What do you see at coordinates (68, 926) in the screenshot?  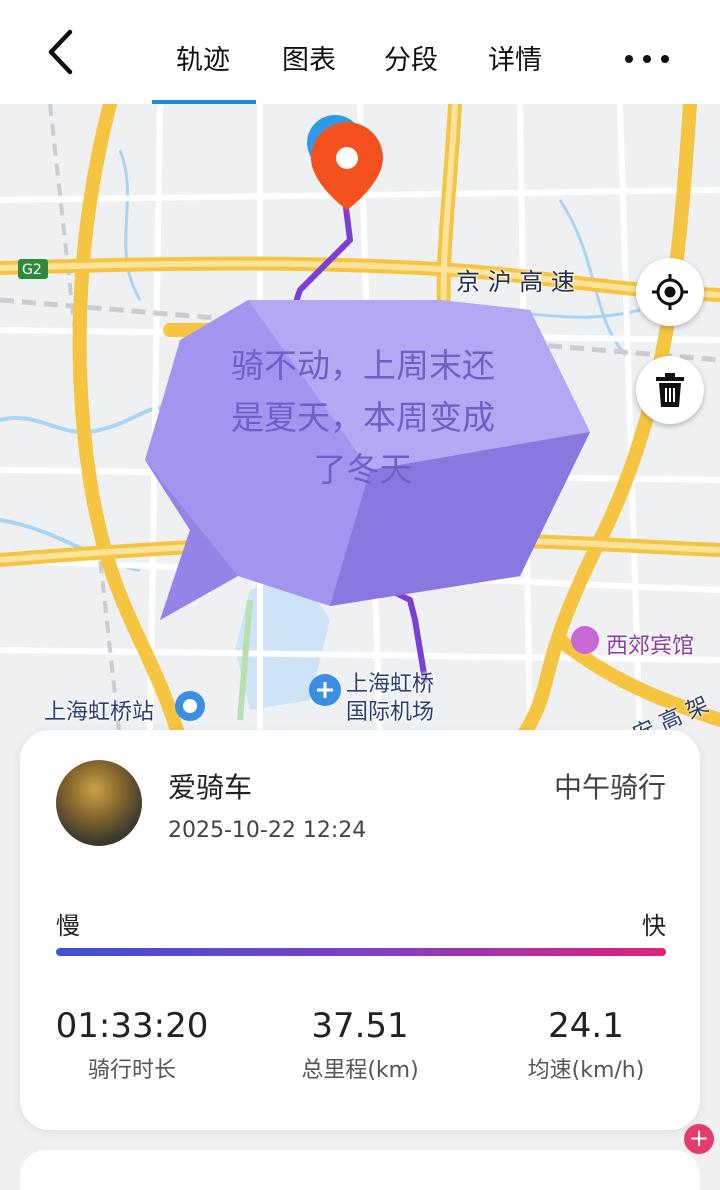 I see `speed-legend-slow: 慢` at bounding box center [68, 926].